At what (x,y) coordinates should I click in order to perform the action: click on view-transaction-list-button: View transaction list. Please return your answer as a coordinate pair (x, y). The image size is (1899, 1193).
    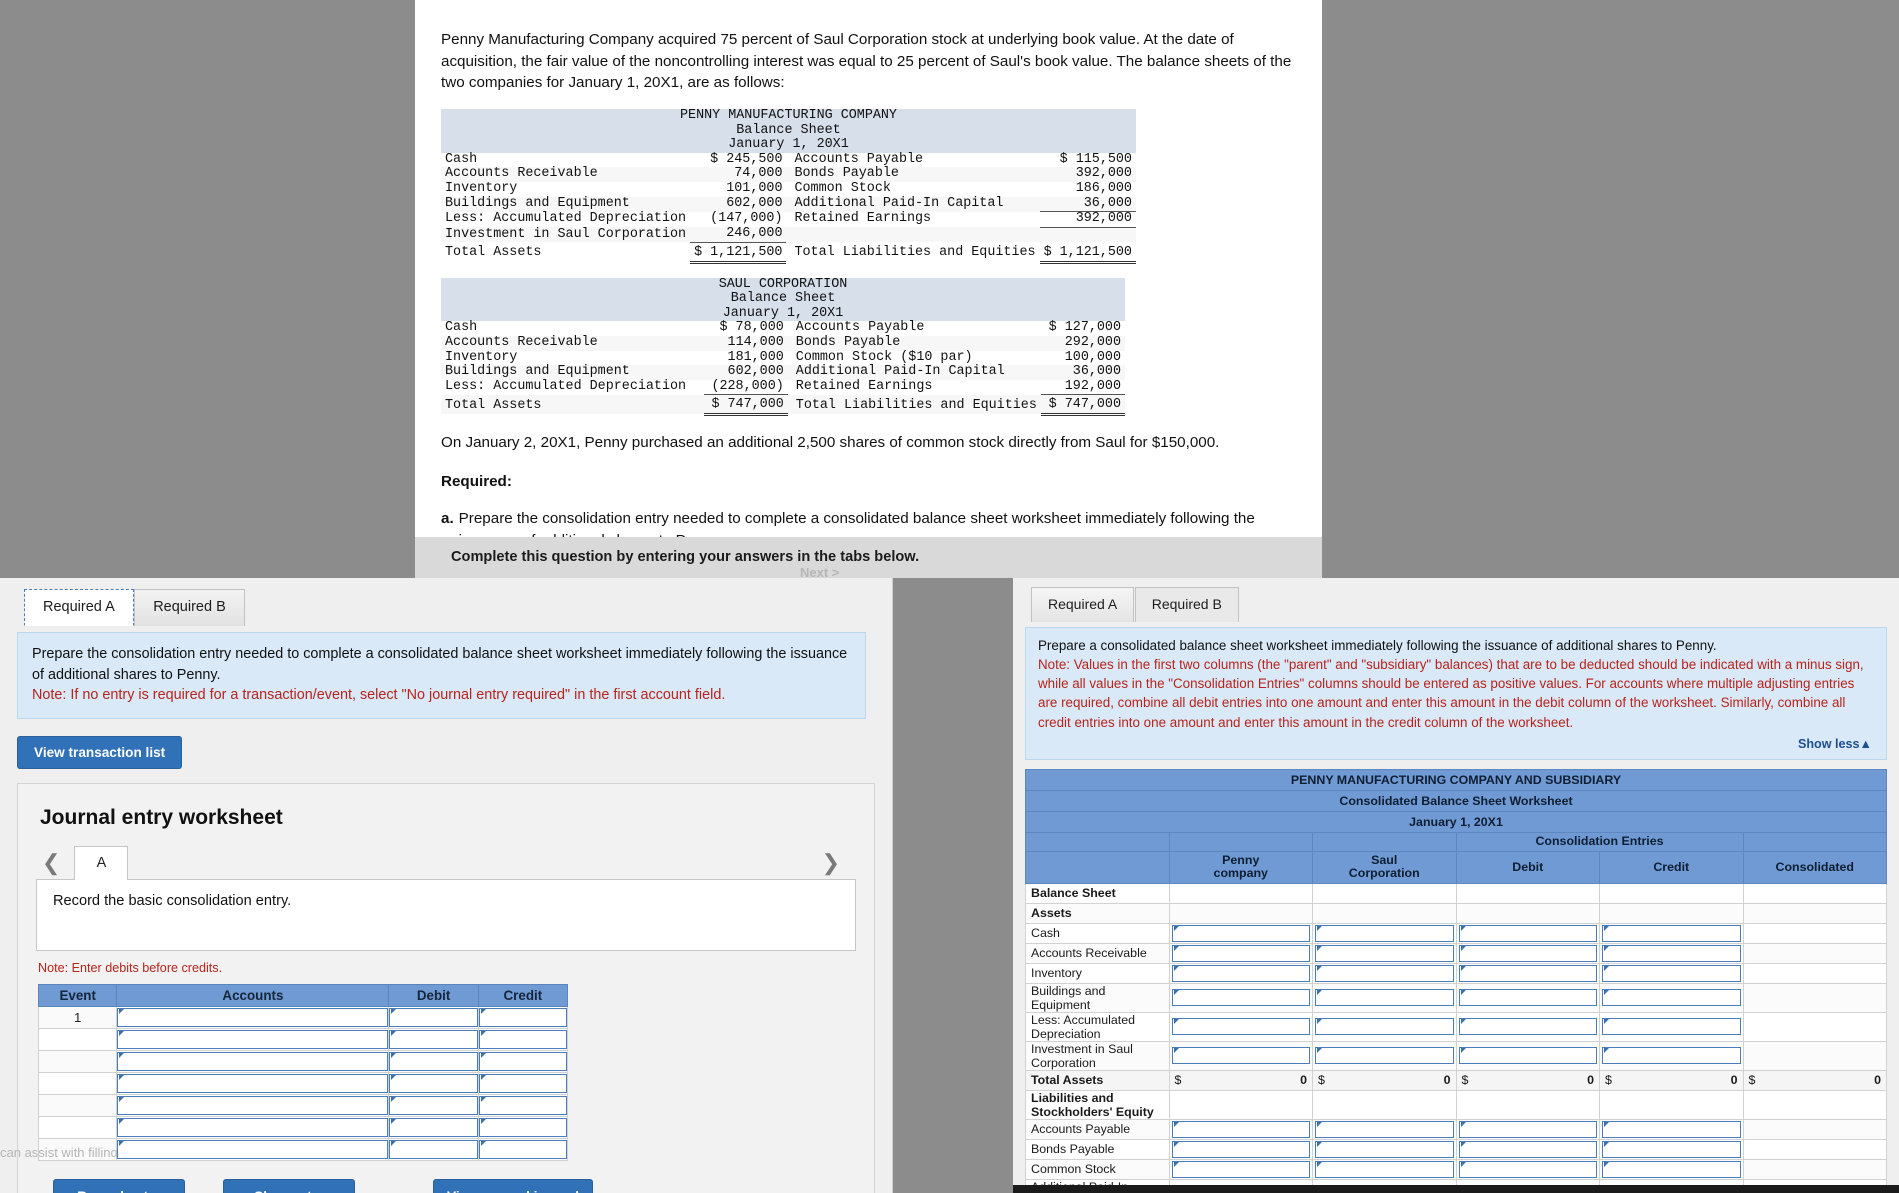
    Looking at the image, I should click on (100, 753).